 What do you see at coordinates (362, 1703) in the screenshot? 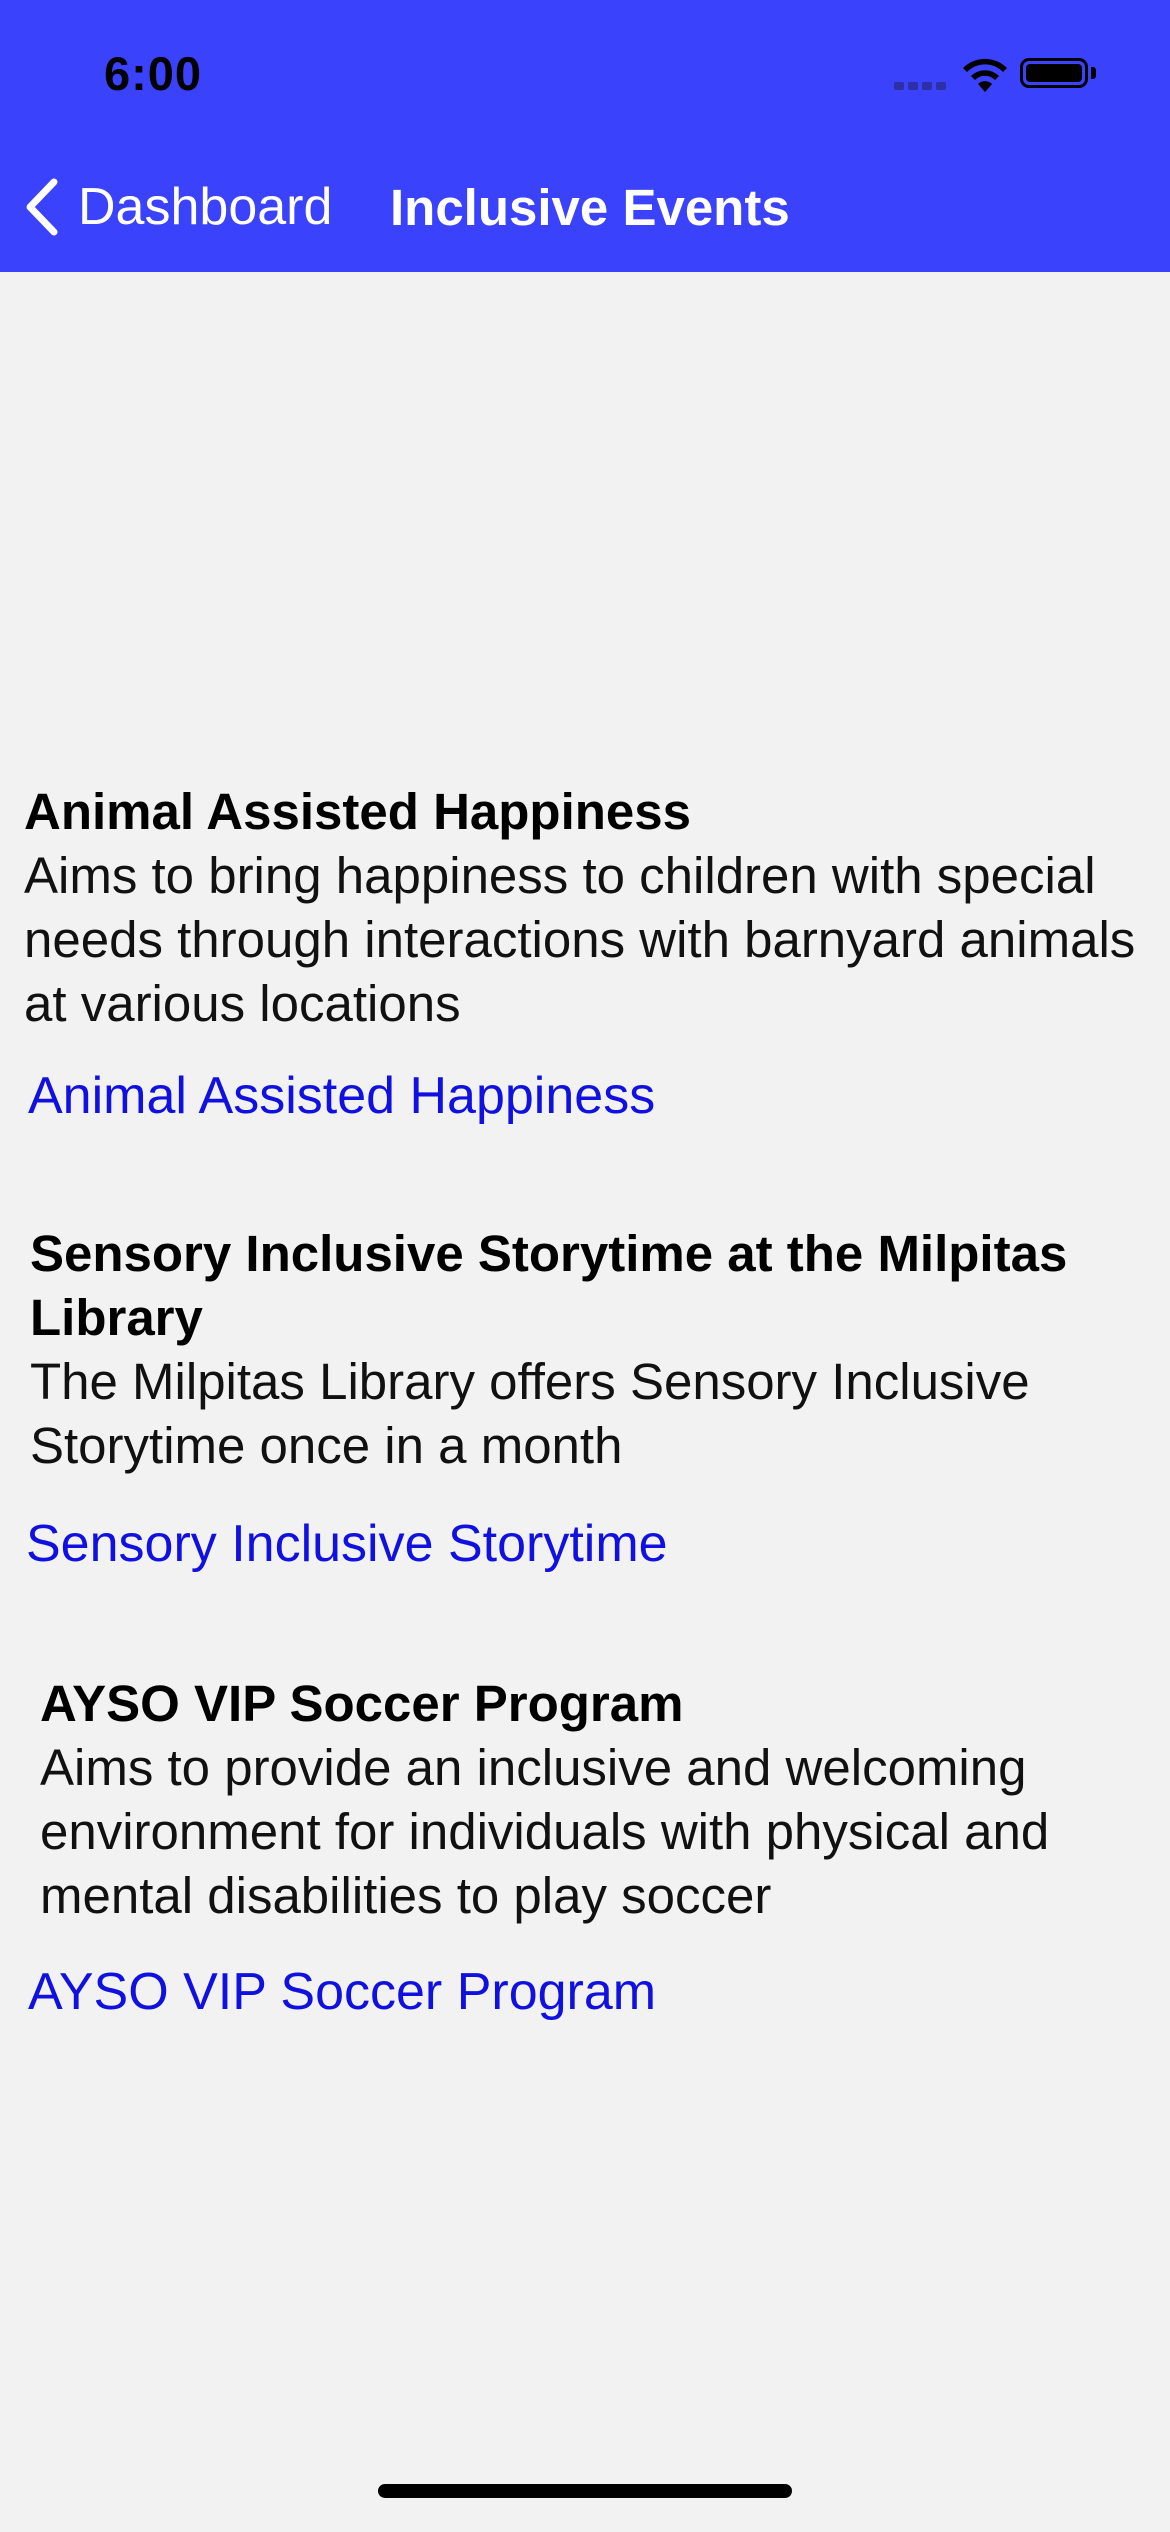
I see `event-title: AYSO VIP Soccer Program` at bounding box center [362, 1703].